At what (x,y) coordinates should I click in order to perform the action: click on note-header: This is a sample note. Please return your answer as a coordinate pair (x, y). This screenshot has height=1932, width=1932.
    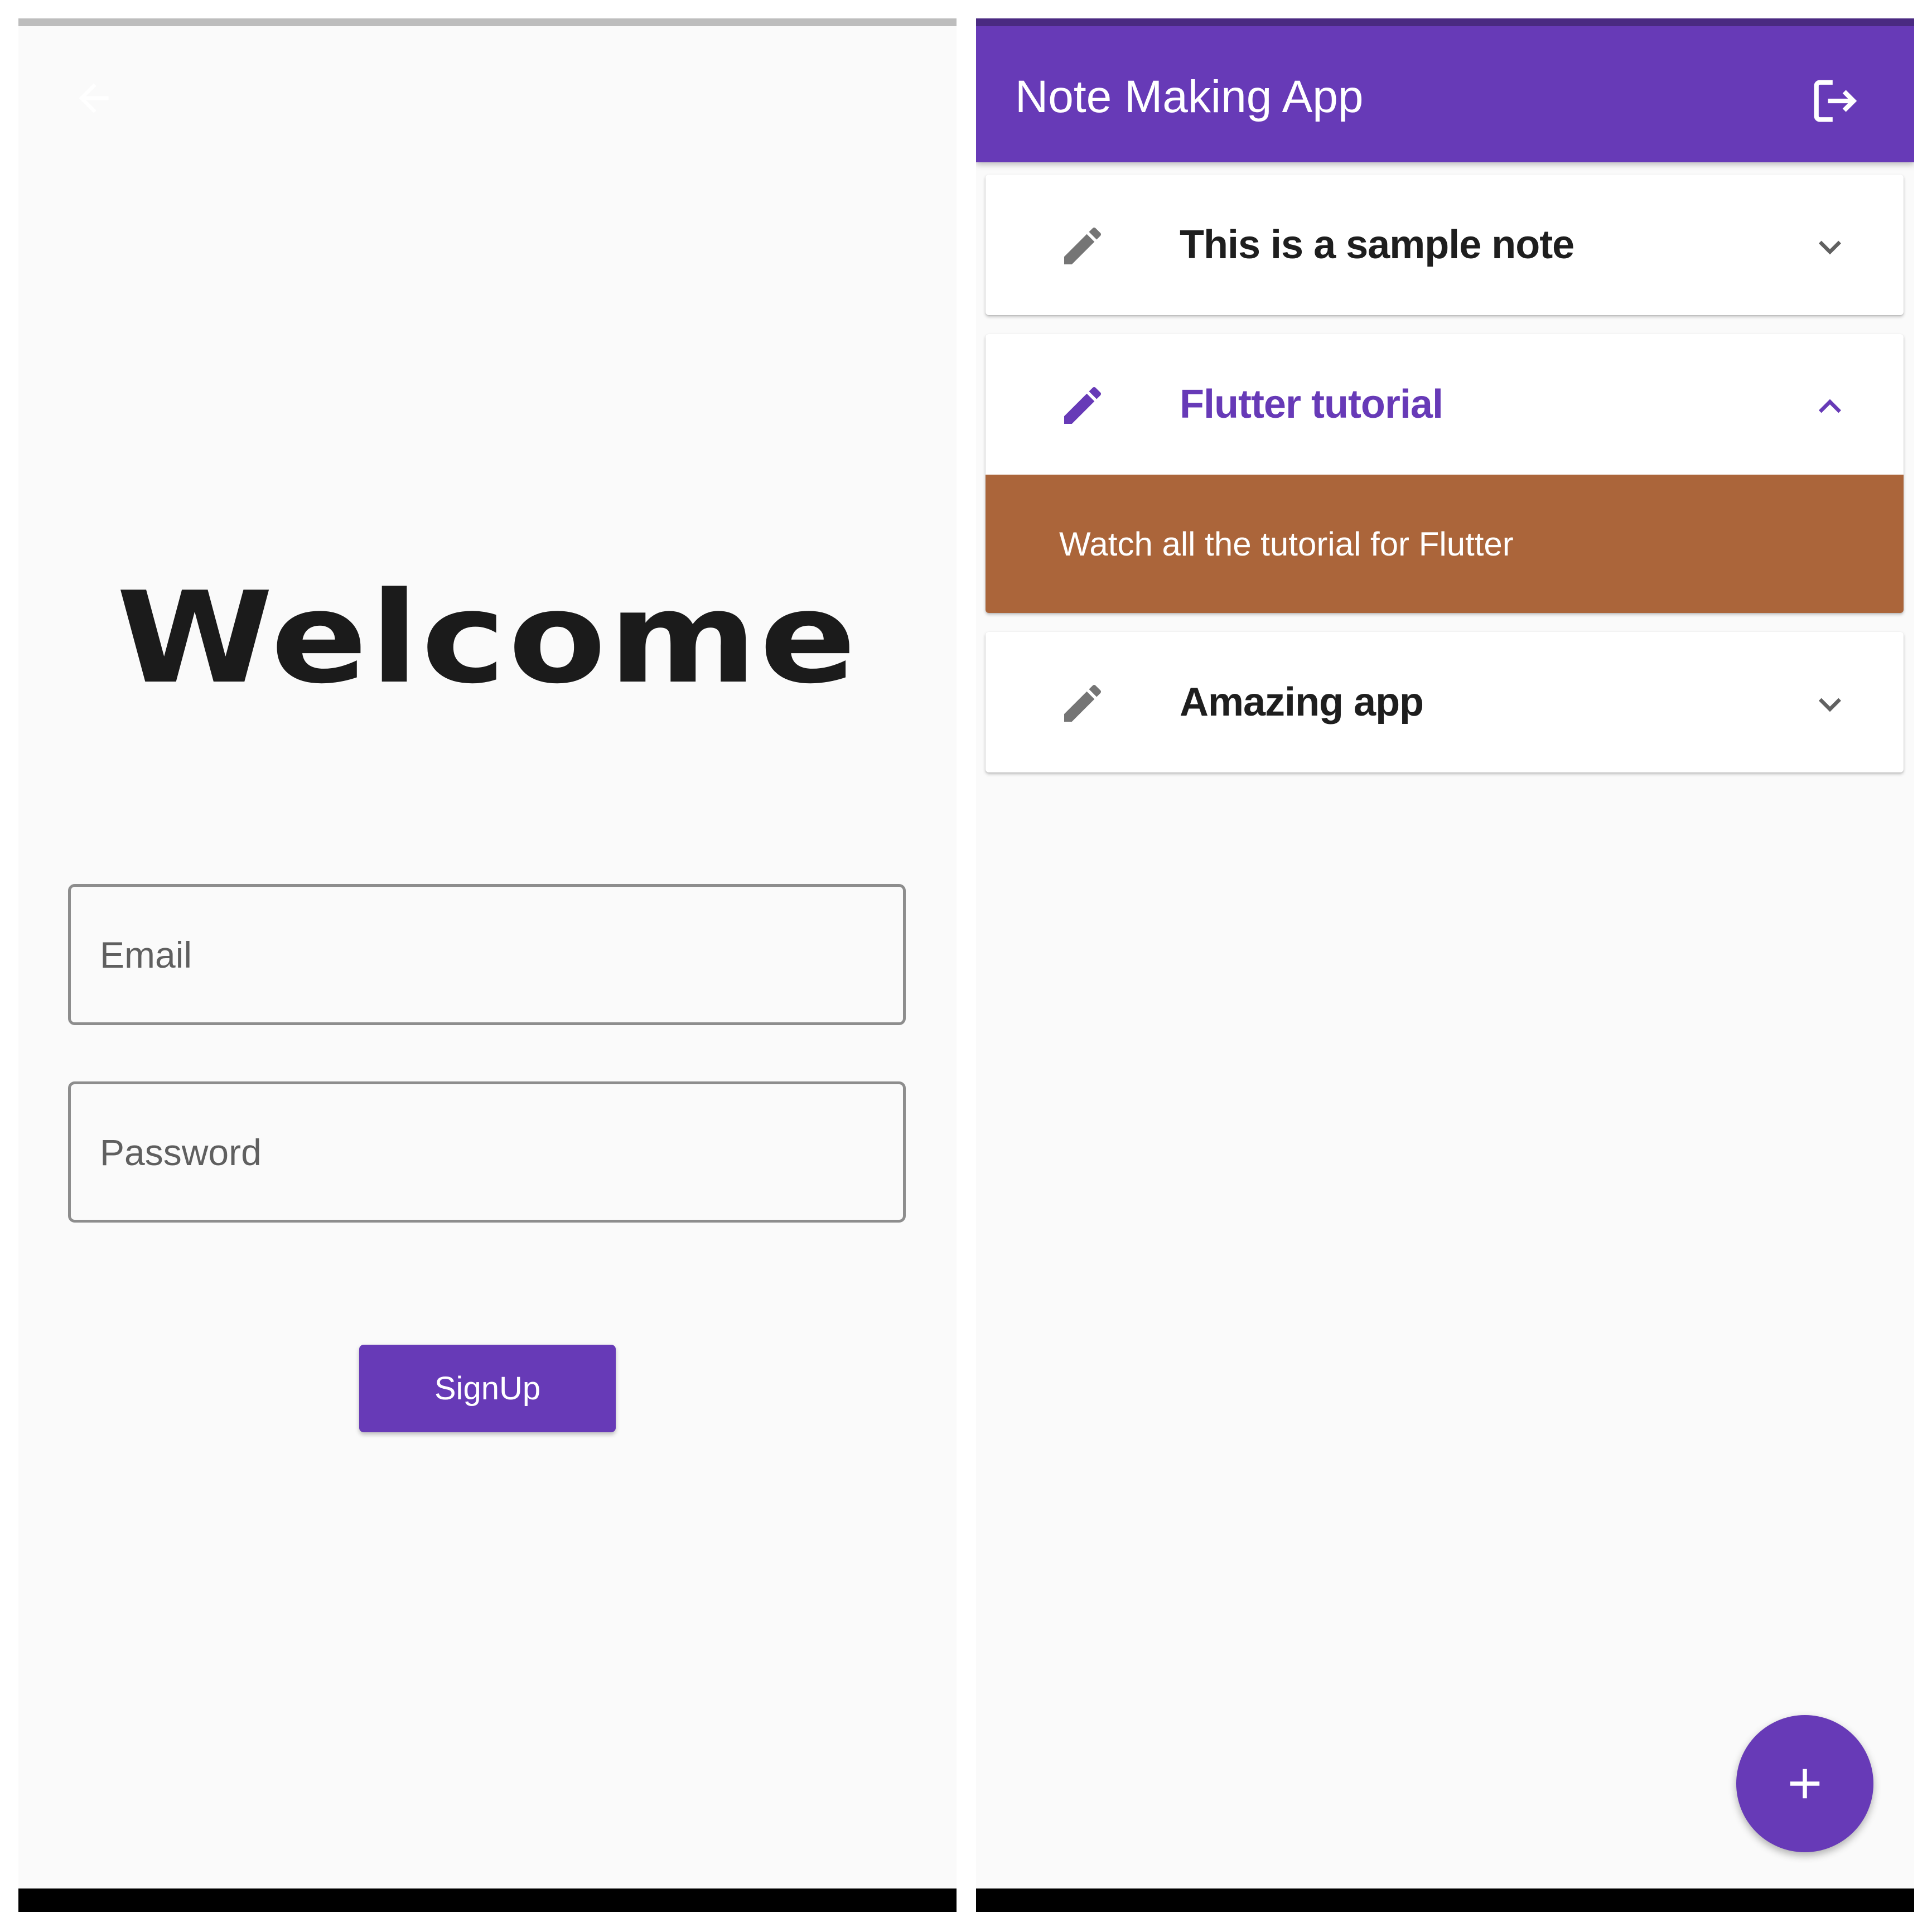
    Looking at the image, I should click on (1445, 245).